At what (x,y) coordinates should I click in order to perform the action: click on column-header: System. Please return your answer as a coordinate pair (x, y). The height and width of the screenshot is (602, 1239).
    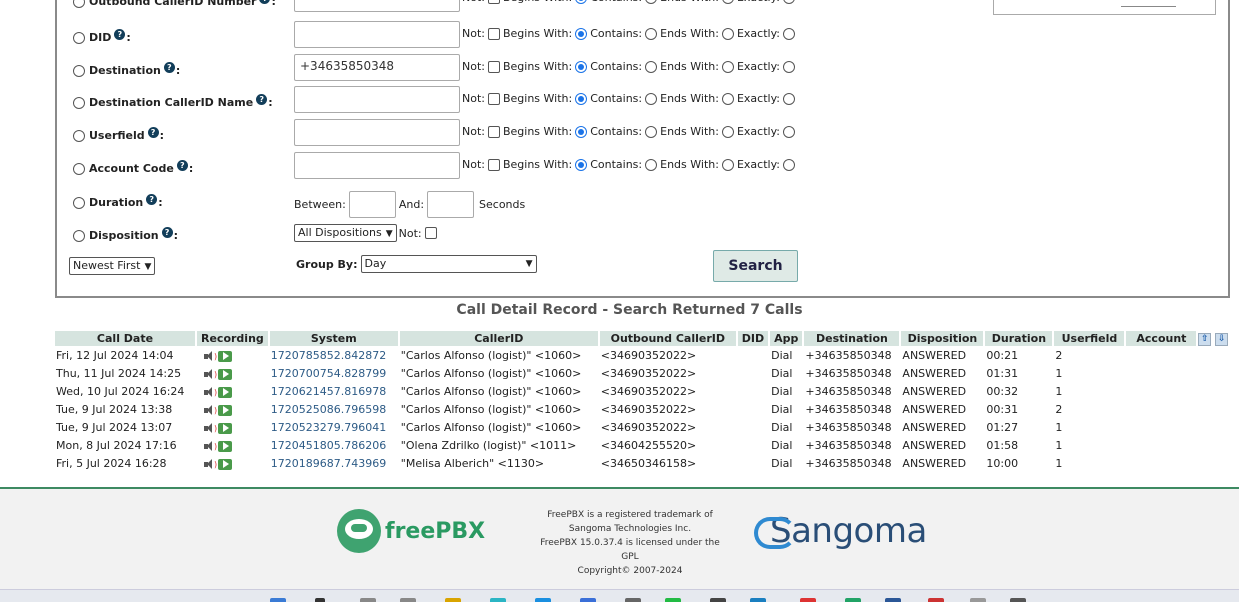
    Looking at the image, I should click on (333, 338).